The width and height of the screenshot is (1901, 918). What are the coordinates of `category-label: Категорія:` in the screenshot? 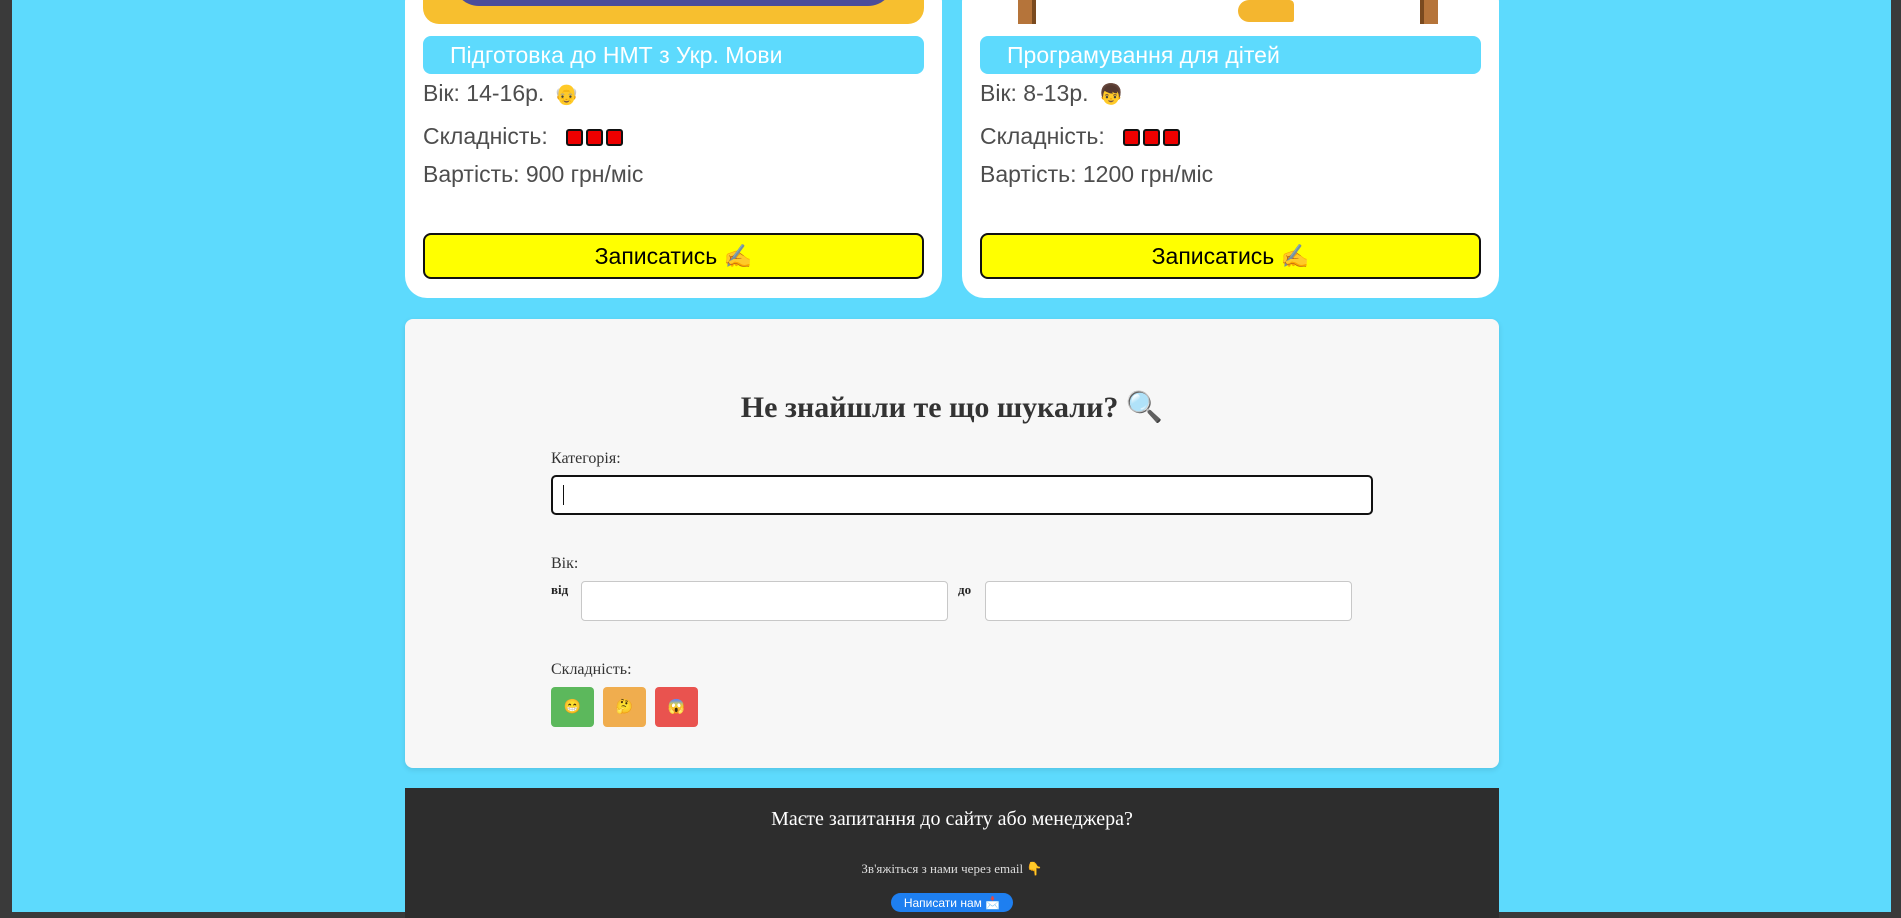 It's located at (586, 458).